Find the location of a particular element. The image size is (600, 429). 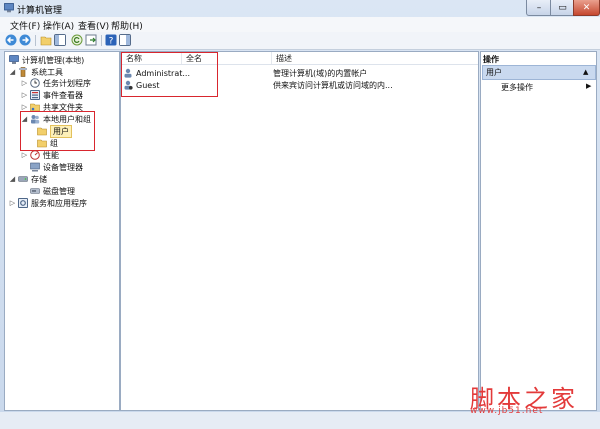

back-arrow-icon is located at coordinates (11, 40).